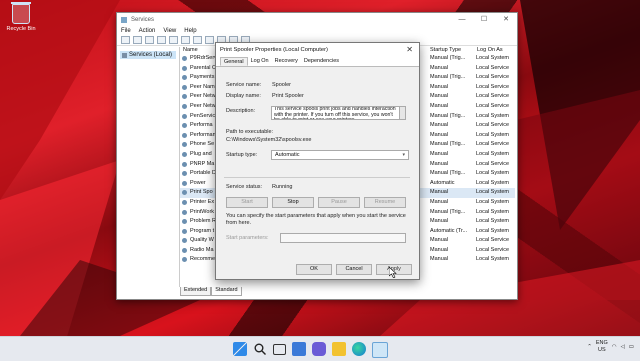  What do you see at coordinates (484, 19) in the screenshot?
I see `maximize-icon: ☐` at bounding box center [484, 19].